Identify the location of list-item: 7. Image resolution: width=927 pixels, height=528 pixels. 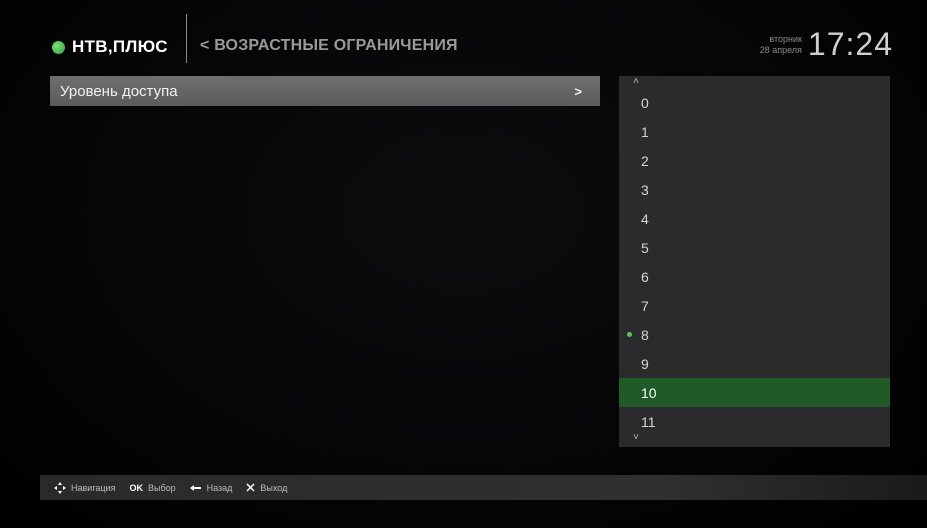
(754, 305).